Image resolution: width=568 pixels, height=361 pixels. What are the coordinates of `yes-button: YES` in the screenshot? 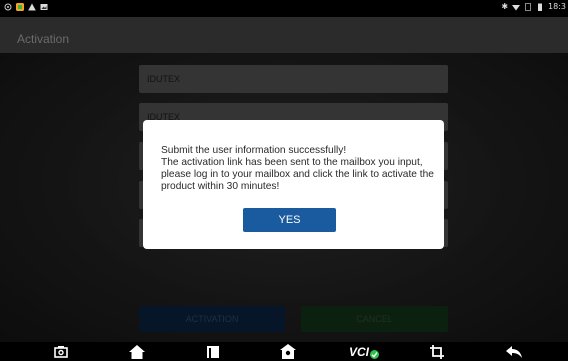 It's located at (289, 220).